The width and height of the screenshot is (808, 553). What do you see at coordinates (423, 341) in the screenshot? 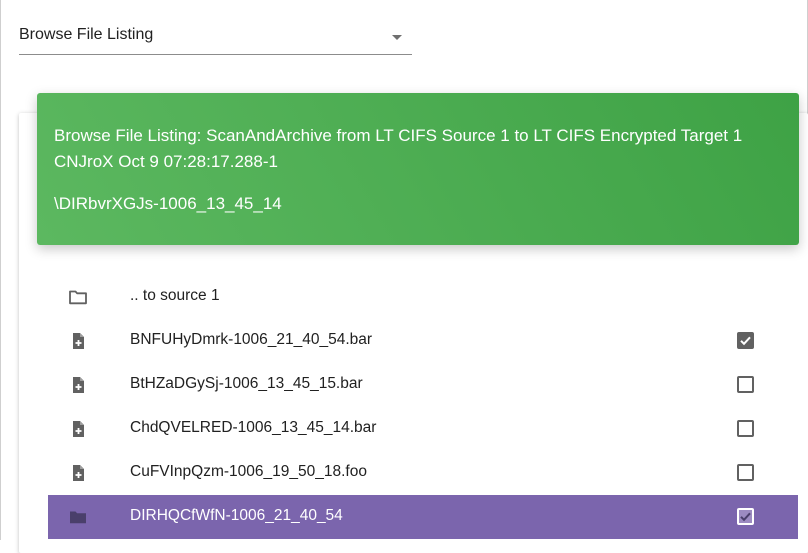
I see `file-row: BNFUHyDmrk-1006_21_40_54.bar` at bounding box center [423, 341].